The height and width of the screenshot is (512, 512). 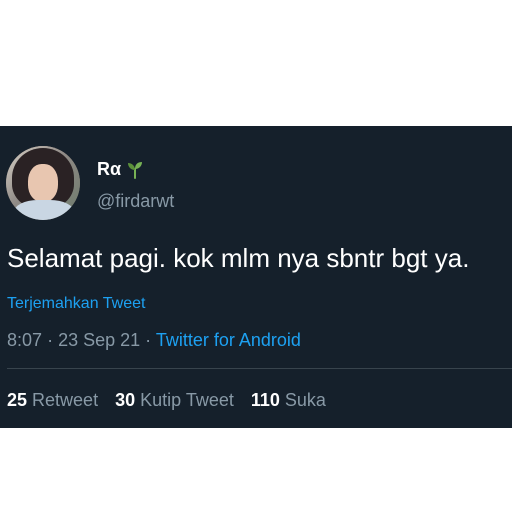 What do you see at coordinates (109, 169) in the screenshot?
I see `display-name: Rα` at bounding box center [109, 169].